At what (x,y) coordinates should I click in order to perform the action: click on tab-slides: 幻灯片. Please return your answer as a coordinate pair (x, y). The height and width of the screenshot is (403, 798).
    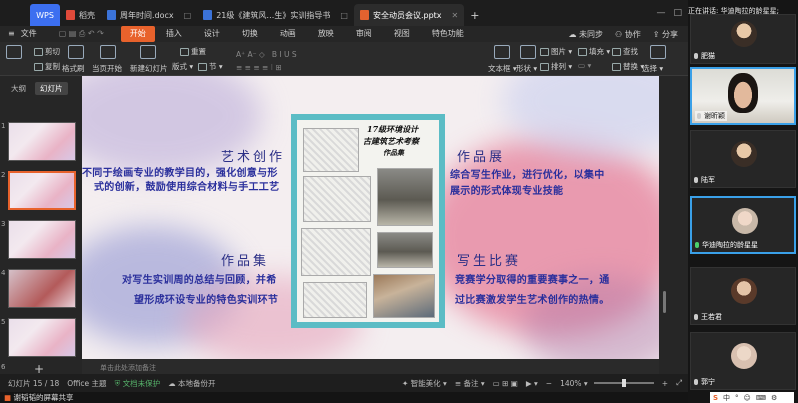
    Looking at the image, I should click on (51, 88).